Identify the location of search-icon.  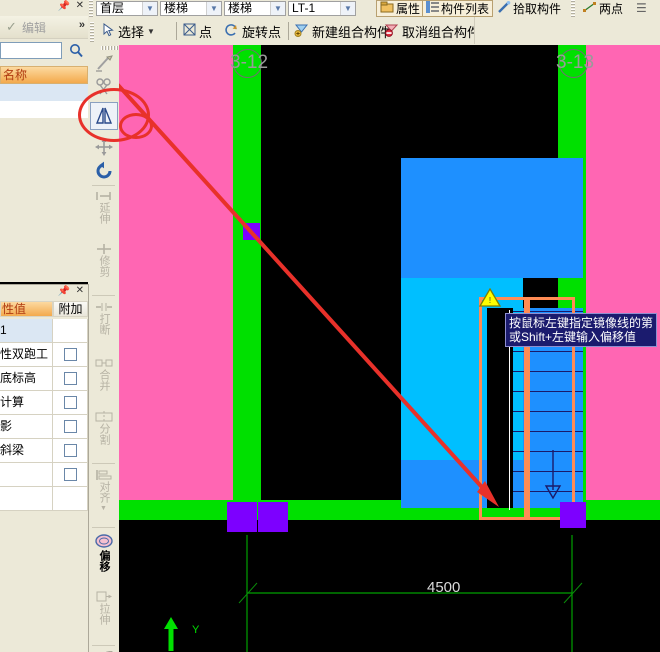
(76, 50).